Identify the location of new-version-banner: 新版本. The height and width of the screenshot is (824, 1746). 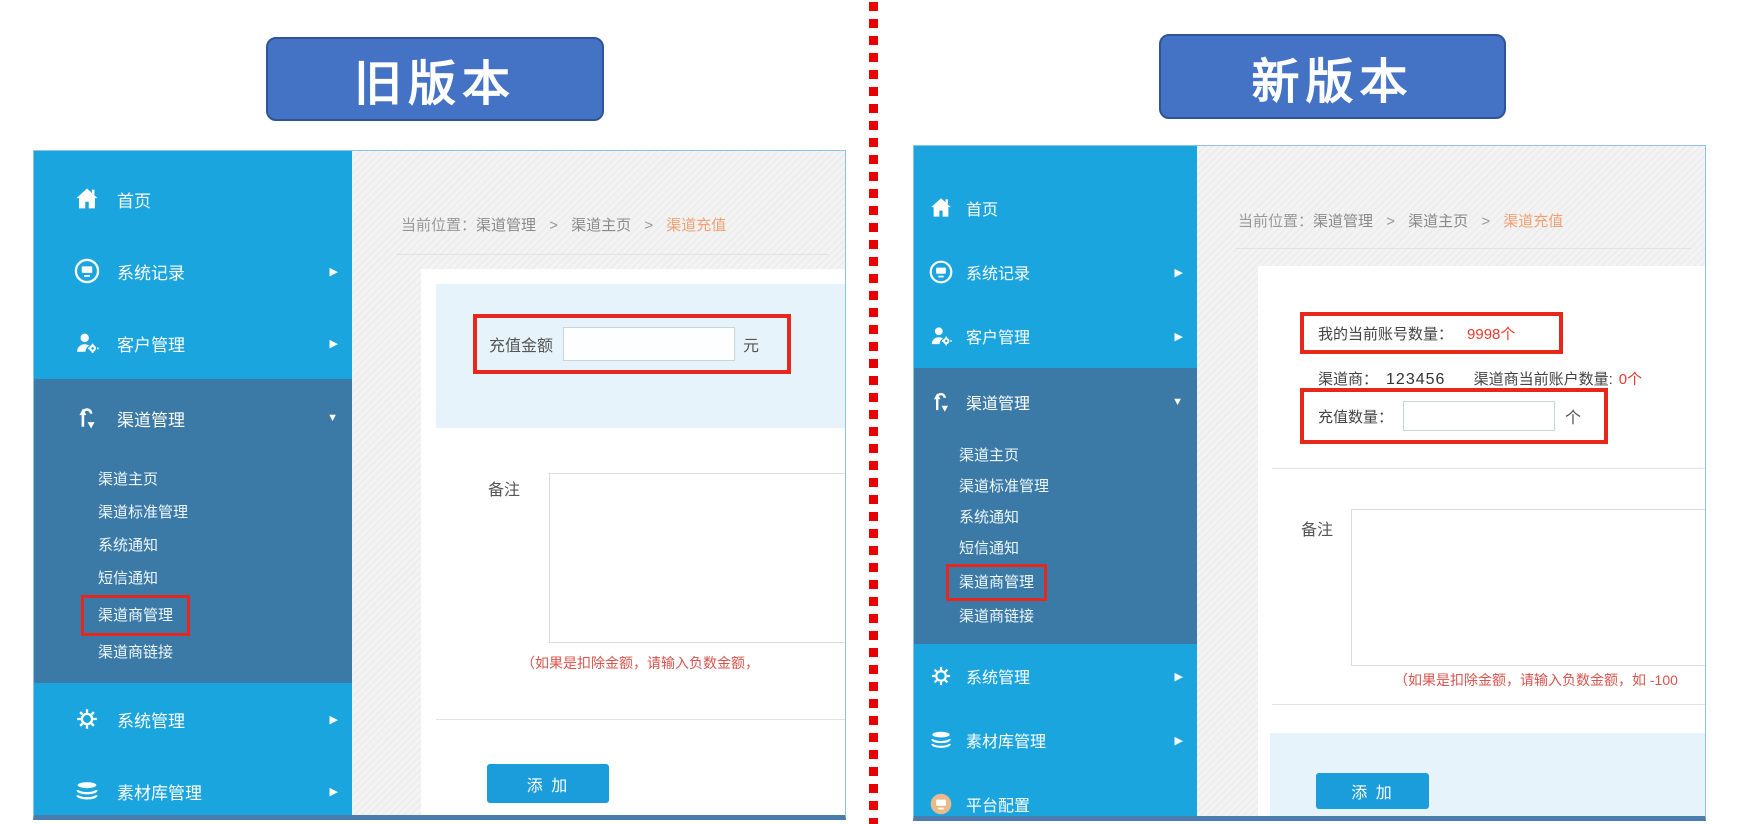
(1332, 76).